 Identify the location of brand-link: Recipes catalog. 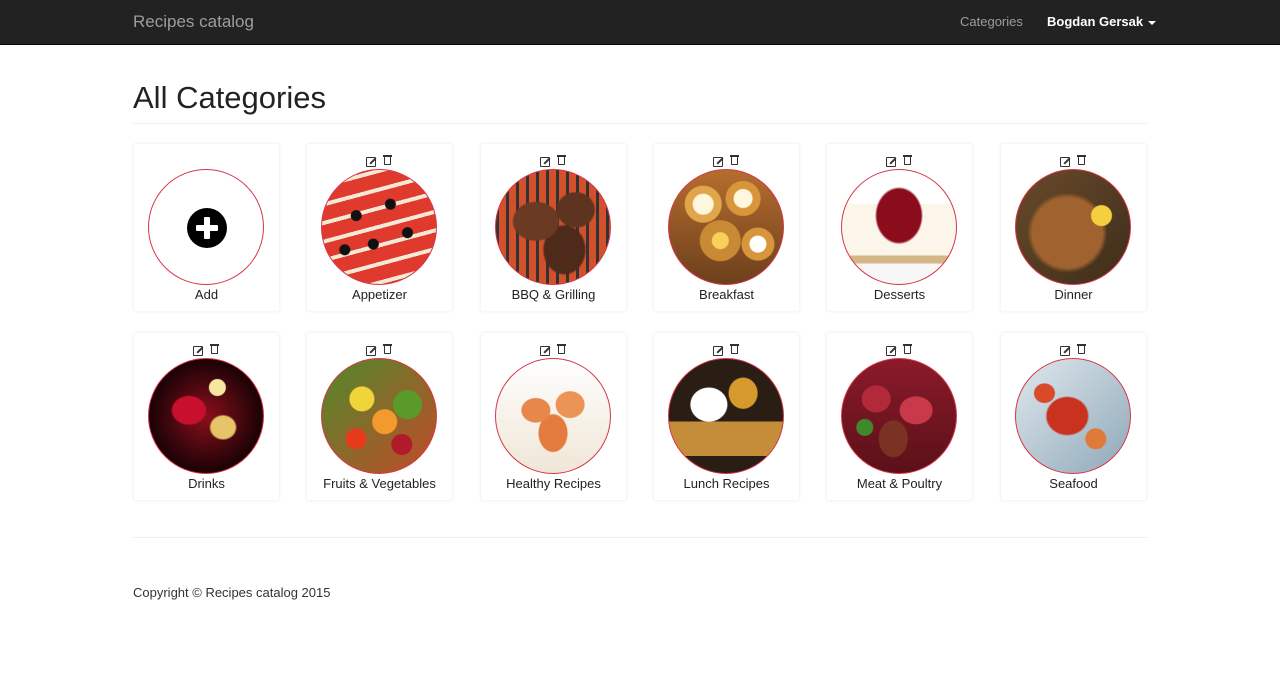
(193, 22).